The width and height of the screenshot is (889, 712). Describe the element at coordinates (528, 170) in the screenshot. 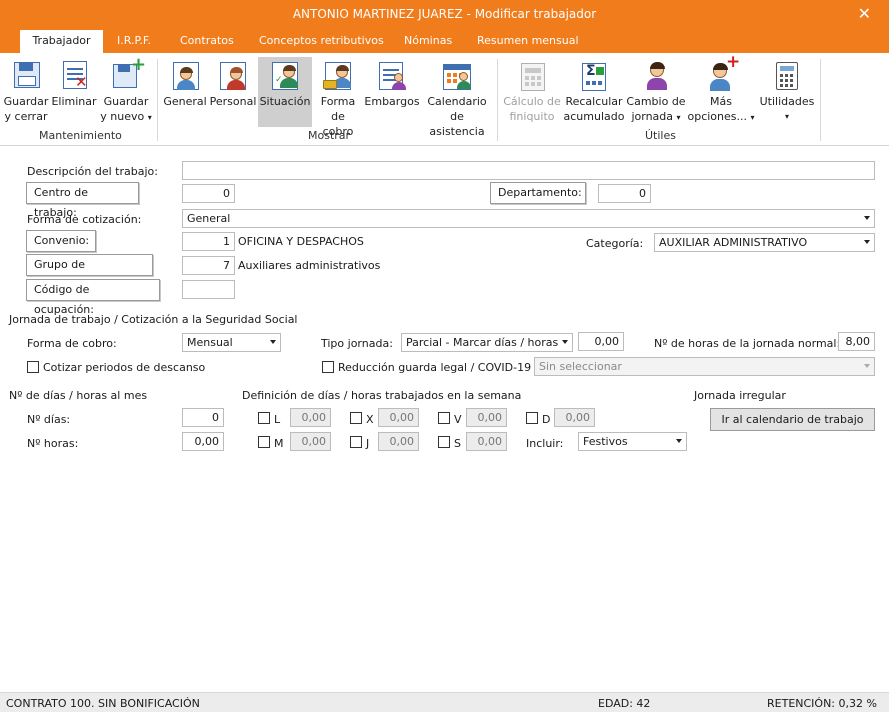

I see `descripcion-input` at that location.